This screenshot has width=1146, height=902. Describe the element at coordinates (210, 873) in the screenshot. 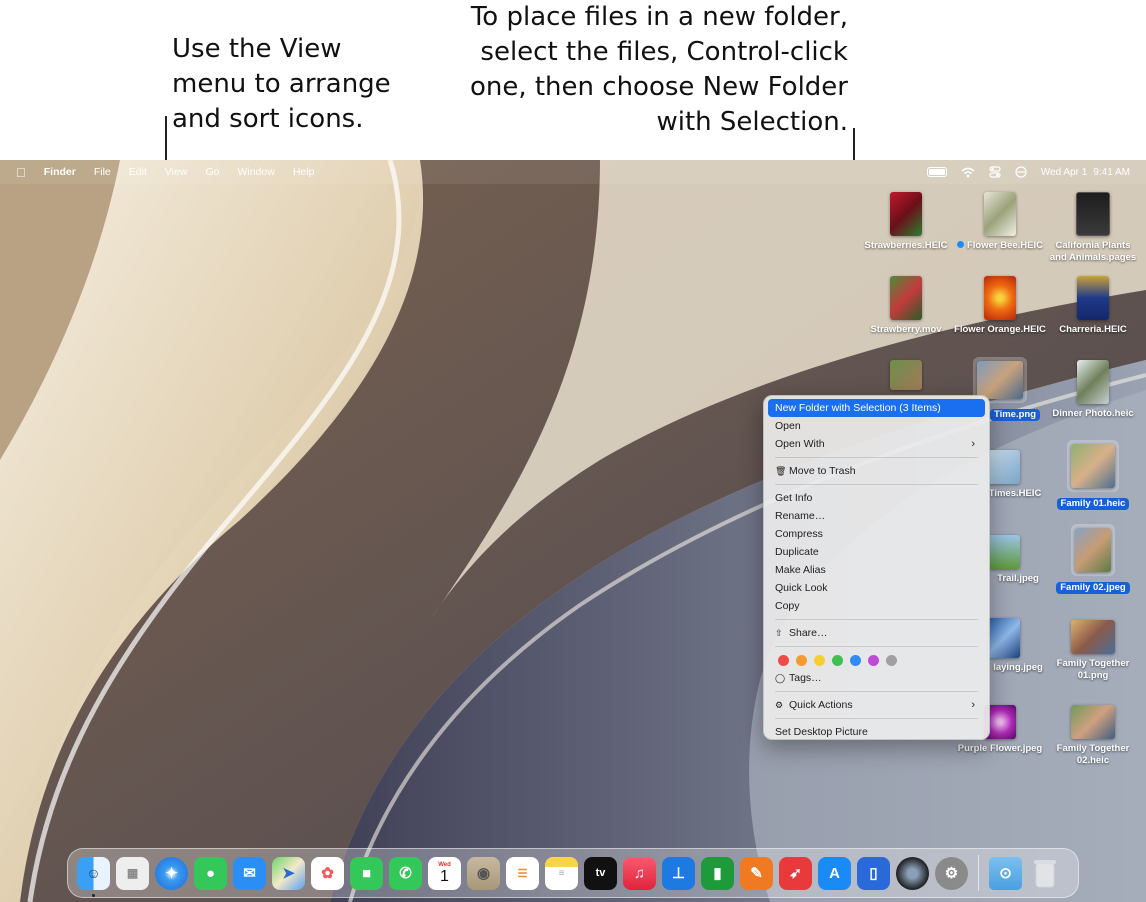

I see `messages-icon: ●` at that location.